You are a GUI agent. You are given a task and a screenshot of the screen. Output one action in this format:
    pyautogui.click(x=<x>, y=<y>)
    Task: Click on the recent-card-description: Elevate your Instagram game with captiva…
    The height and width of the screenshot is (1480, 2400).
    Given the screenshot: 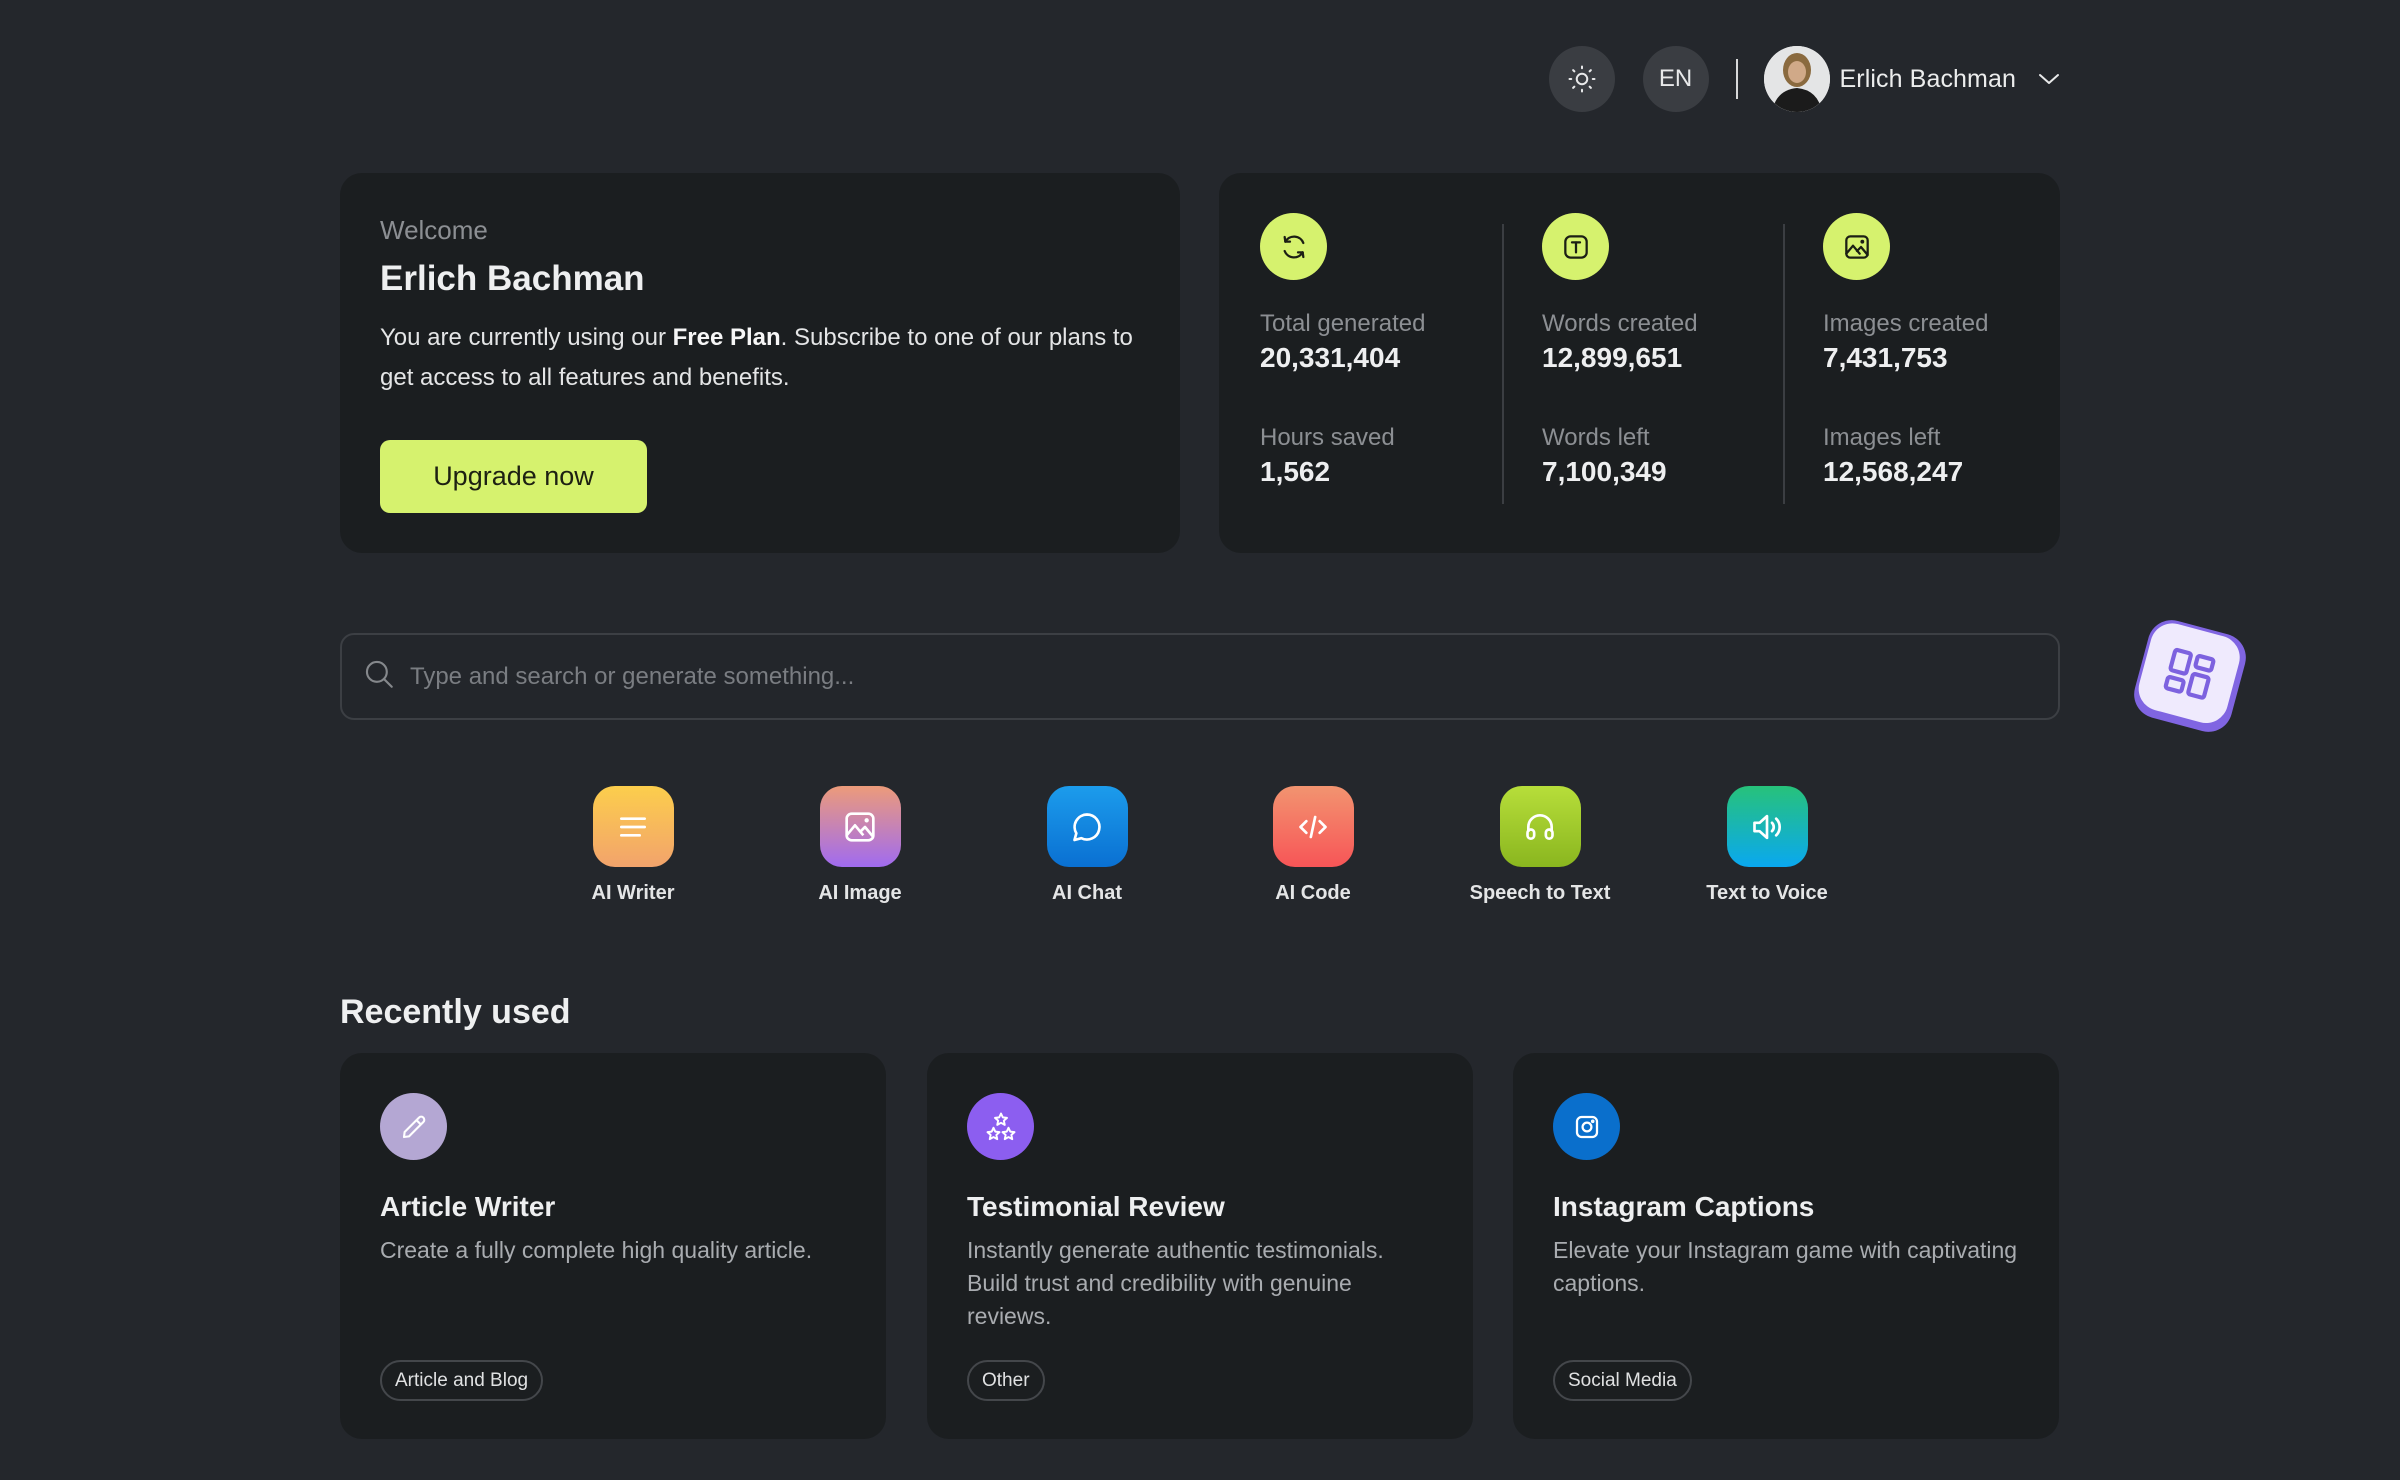 What is the action you would take?
    pyautogui.click(x=1785, y=1266)
    